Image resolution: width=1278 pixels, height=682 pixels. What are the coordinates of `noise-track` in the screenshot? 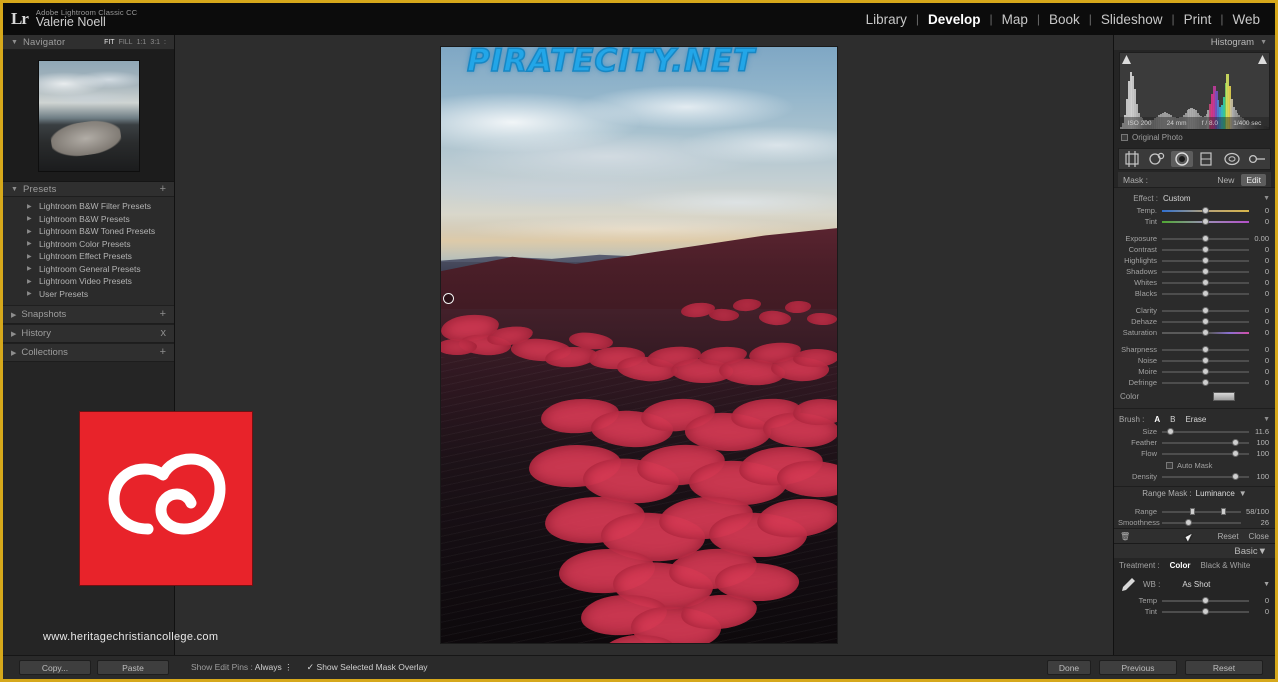 It's located at (1205, 360).